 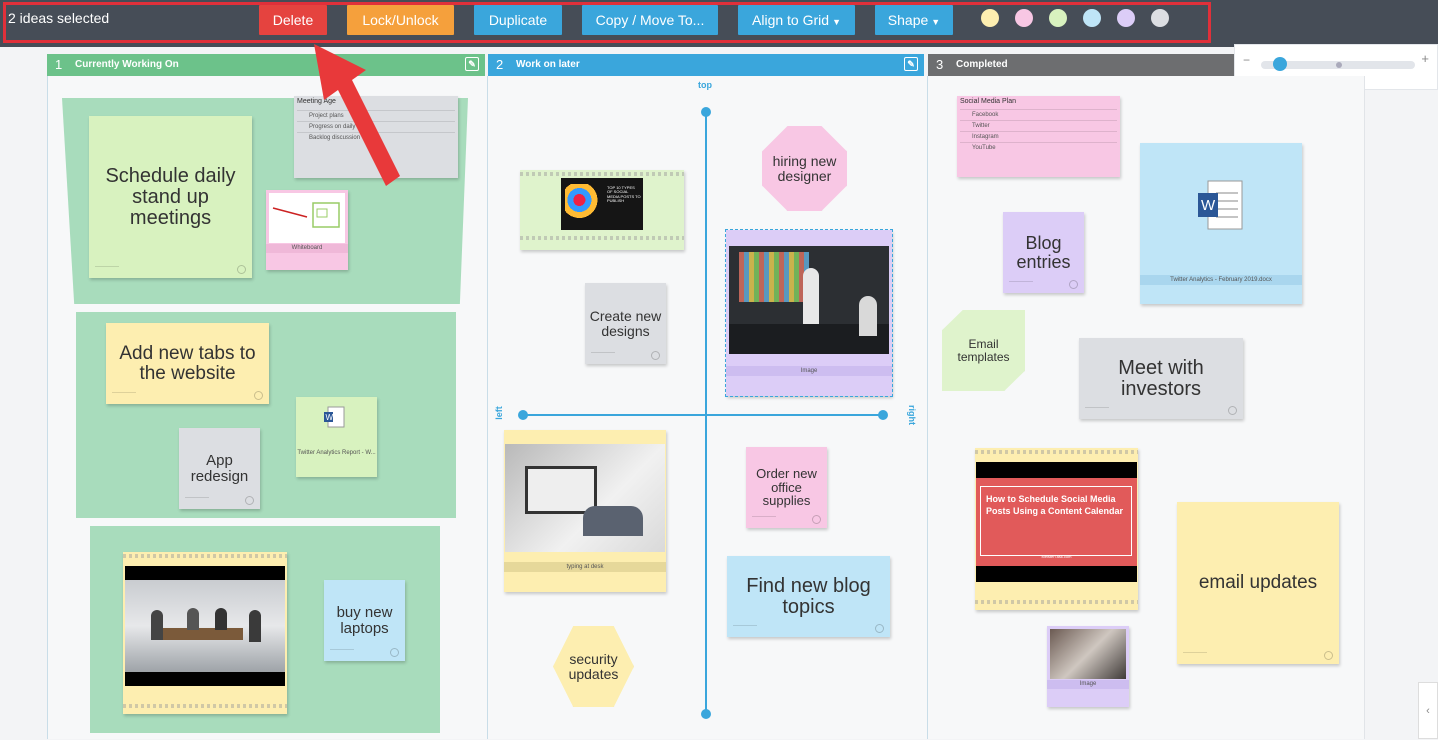 I want to click on column-header-3: 3 Completed, so click(x=1081, y=65).